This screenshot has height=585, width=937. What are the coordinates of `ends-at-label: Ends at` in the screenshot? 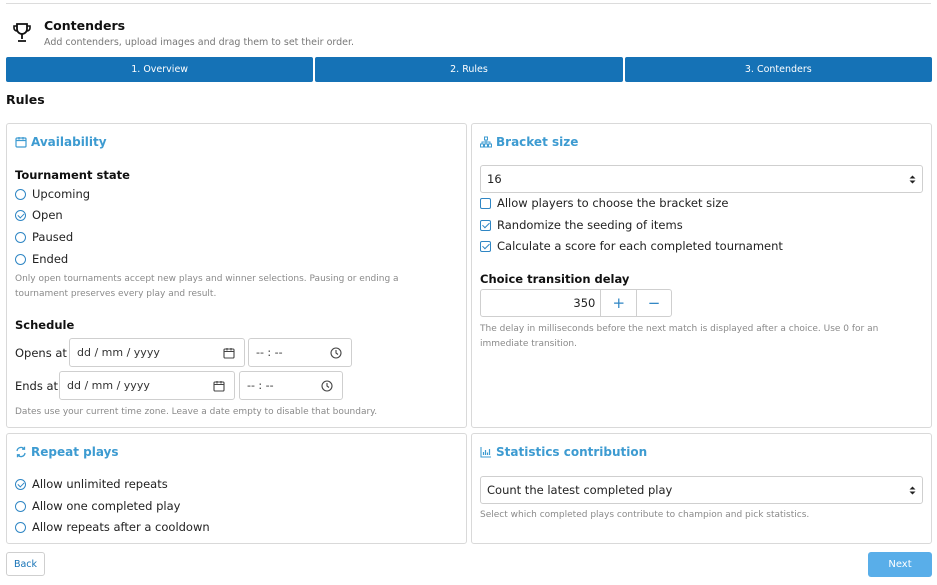 It's located at (37, 386).